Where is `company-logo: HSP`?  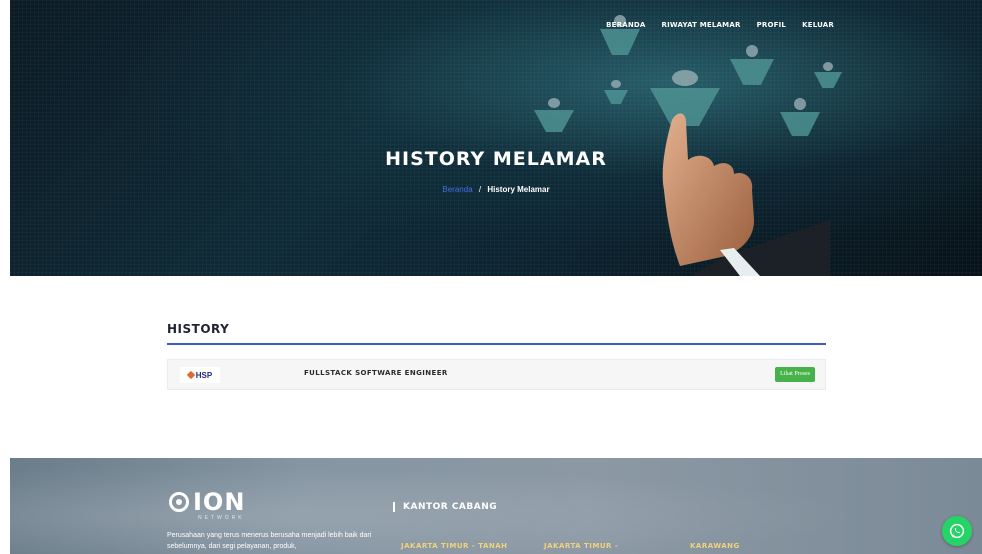 company-logo: HSP is located at coordinates (200, 375).